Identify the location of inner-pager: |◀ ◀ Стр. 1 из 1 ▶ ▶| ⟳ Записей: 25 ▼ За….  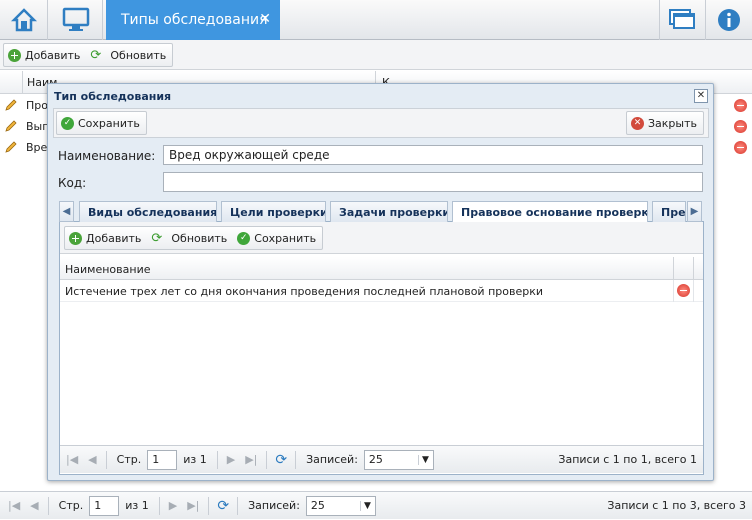
(381, 459).